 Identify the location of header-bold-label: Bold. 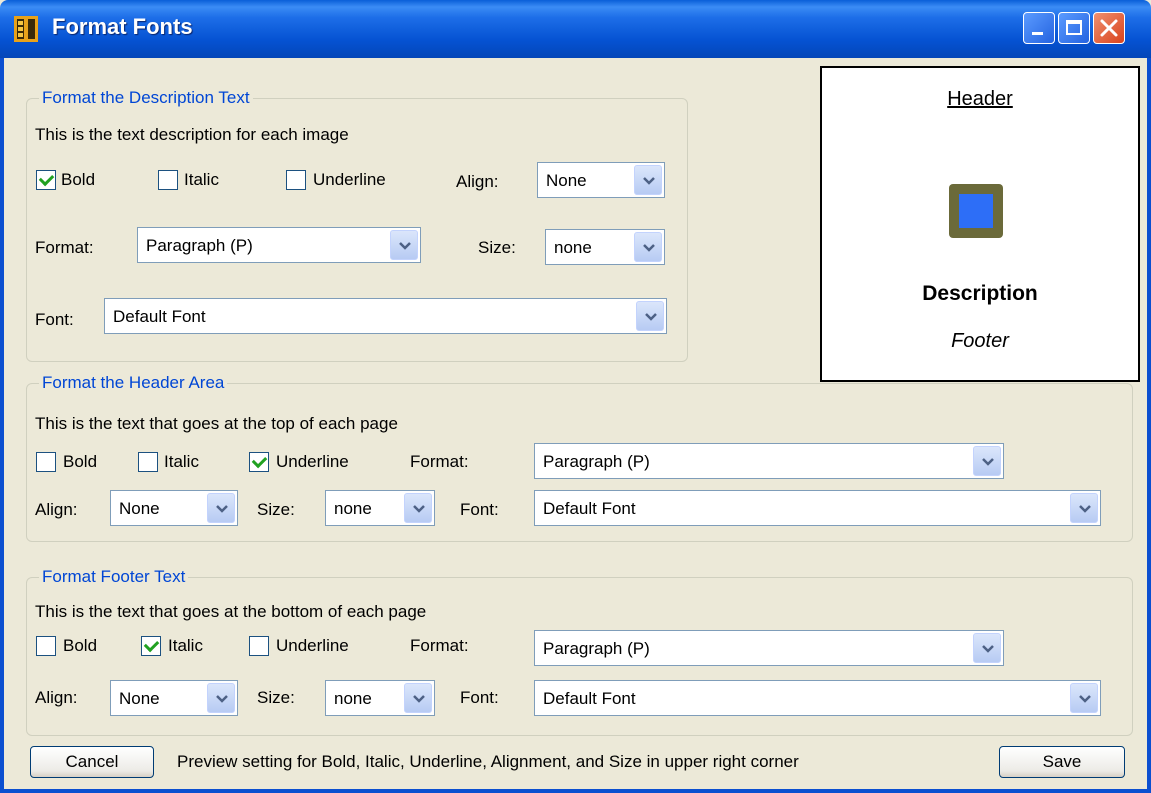
(80, 461).